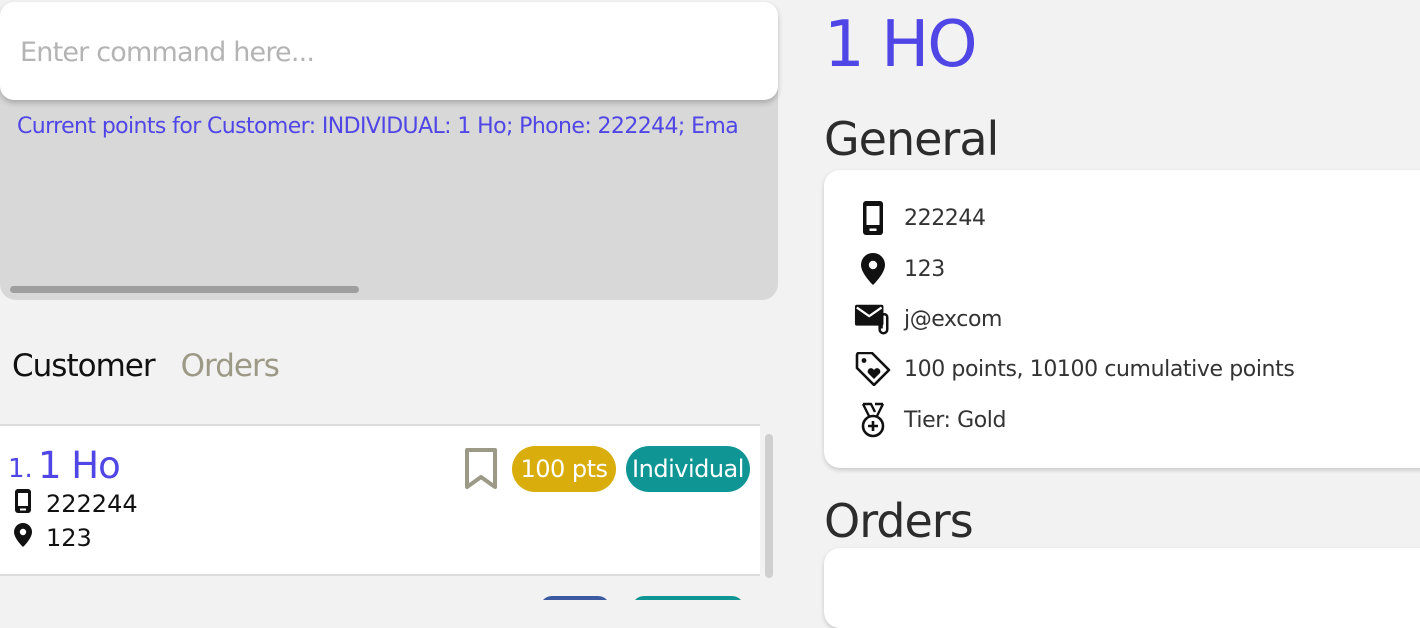  I want to click on customer-card: 1. 1 Ho 222244 123 100 pts Individual, so click(386, 501).